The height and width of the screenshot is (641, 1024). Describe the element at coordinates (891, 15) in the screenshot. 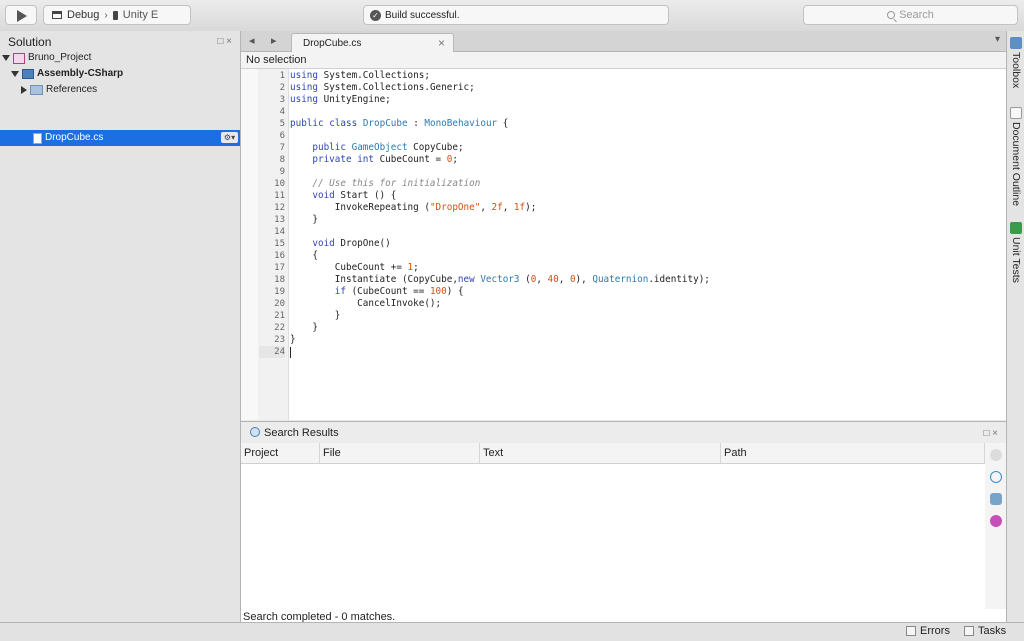

I see `search-icon` at that location.